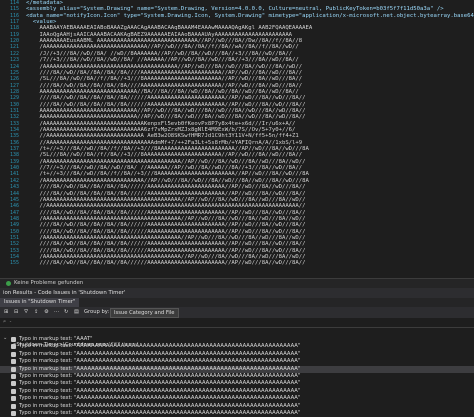 Image resolution: width=474 pixels, height=417 pixels. Describe the element at coordinates (97, 312) in the screenshot. I see `group-by-label: Group by:` at that location.